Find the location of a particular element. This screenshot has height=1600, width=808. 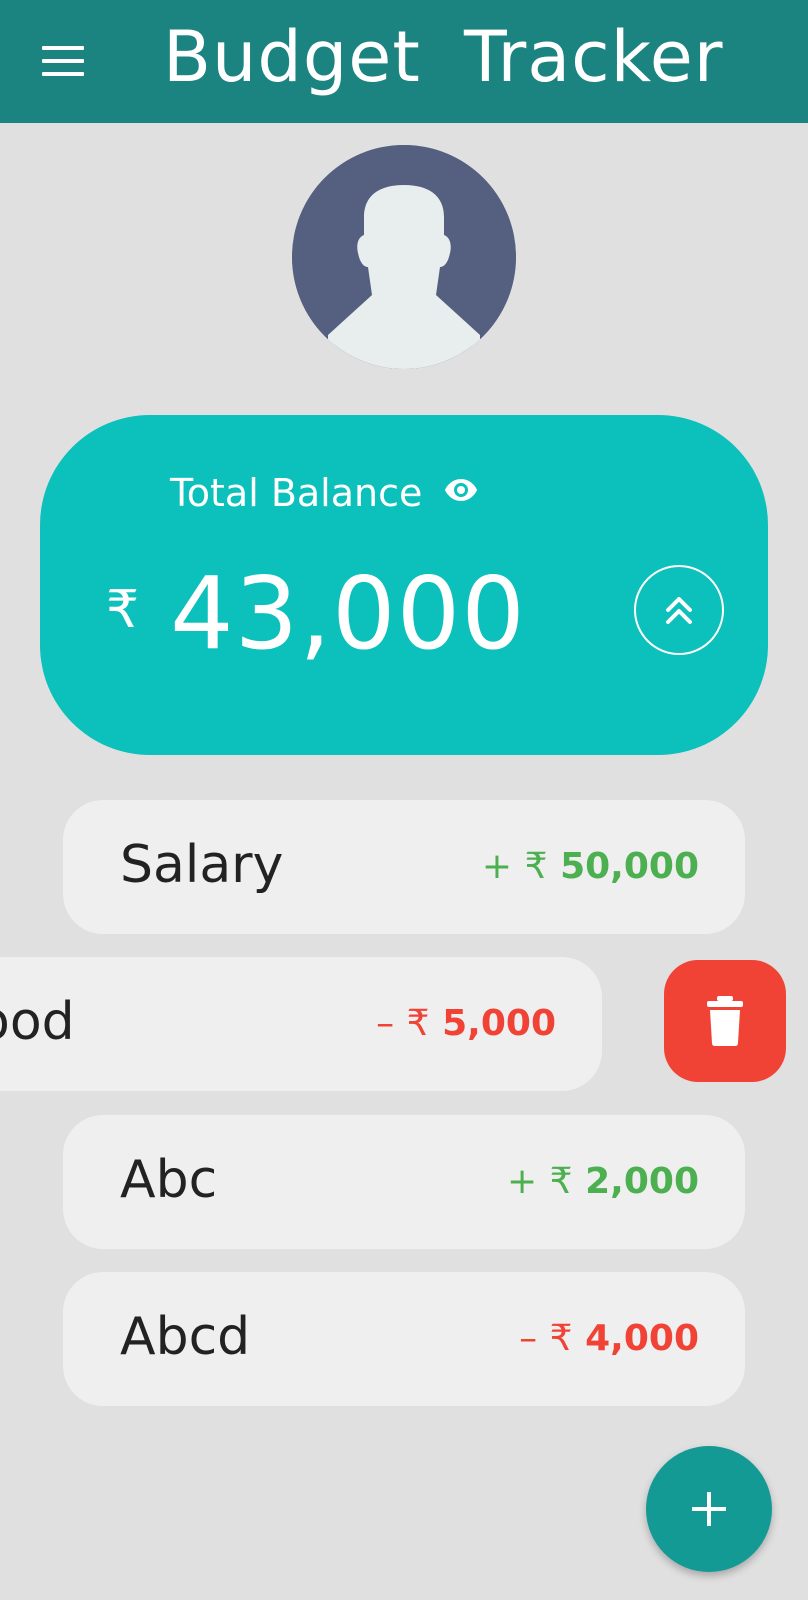

double-chevron-up-icon is located at coordinates (679, 610).